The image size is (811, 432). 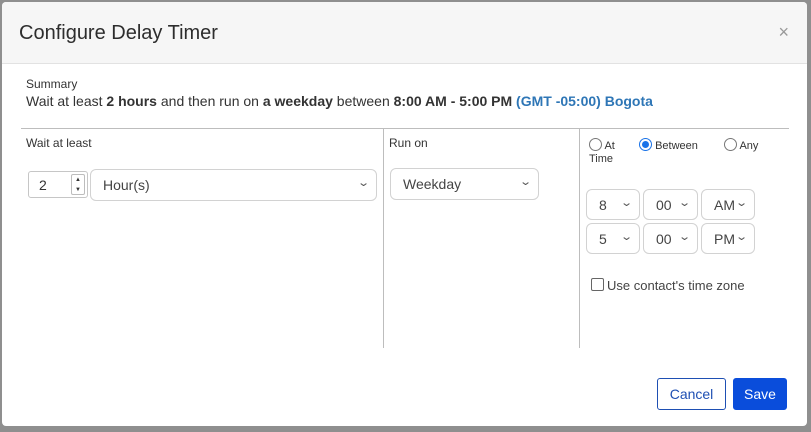 What do you see at coordinates (408, 143) in the screenshot?
I see `run-on-label: Run on` at bounding box center [408, 143].